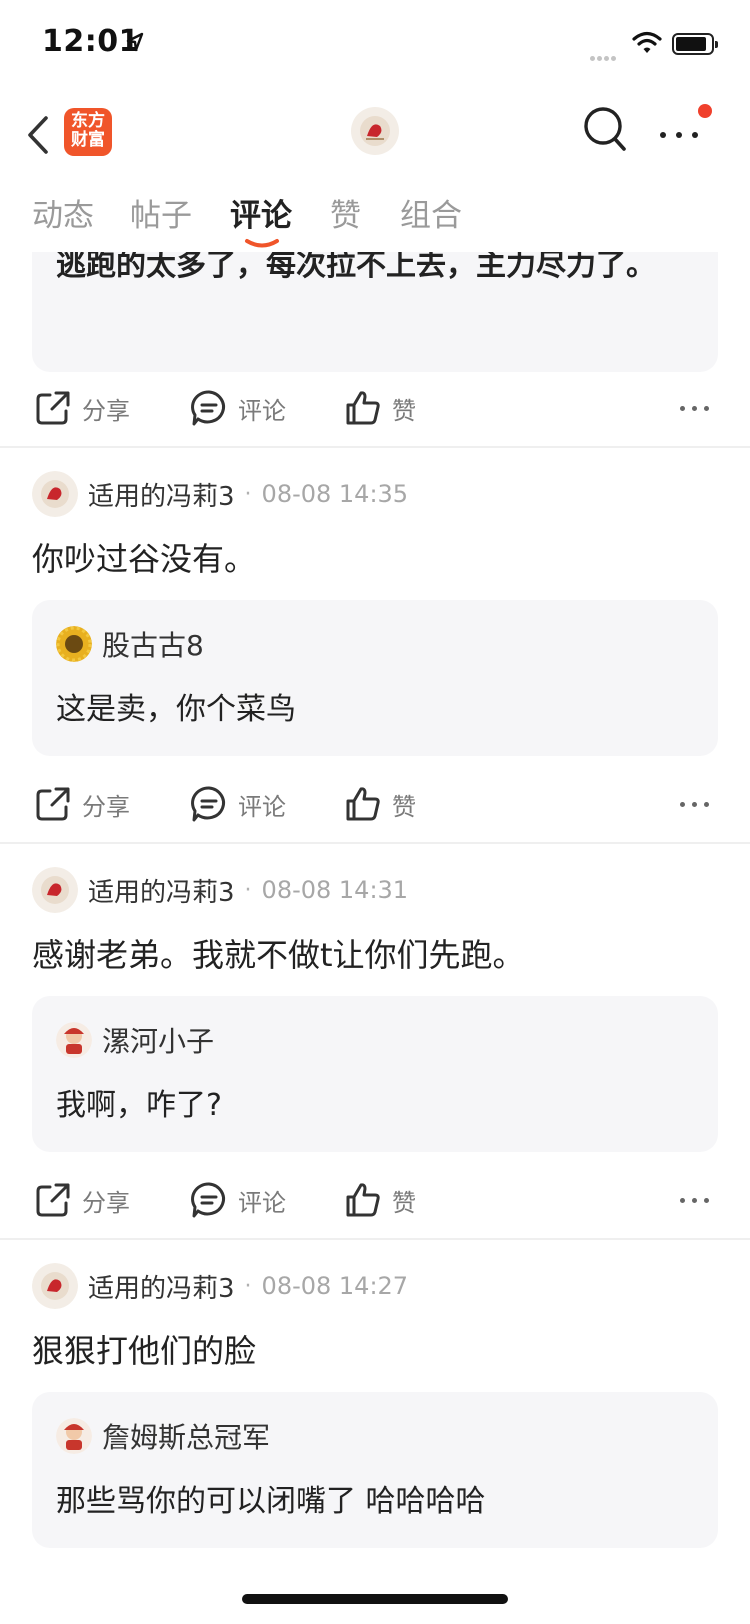 The height and width of the screenshot is (1624, 750). Describe the element at coordinates (375, 221) in the screenshot. I see `profile-tabs: 动态 帖子 评论 赞 组合` at that location.